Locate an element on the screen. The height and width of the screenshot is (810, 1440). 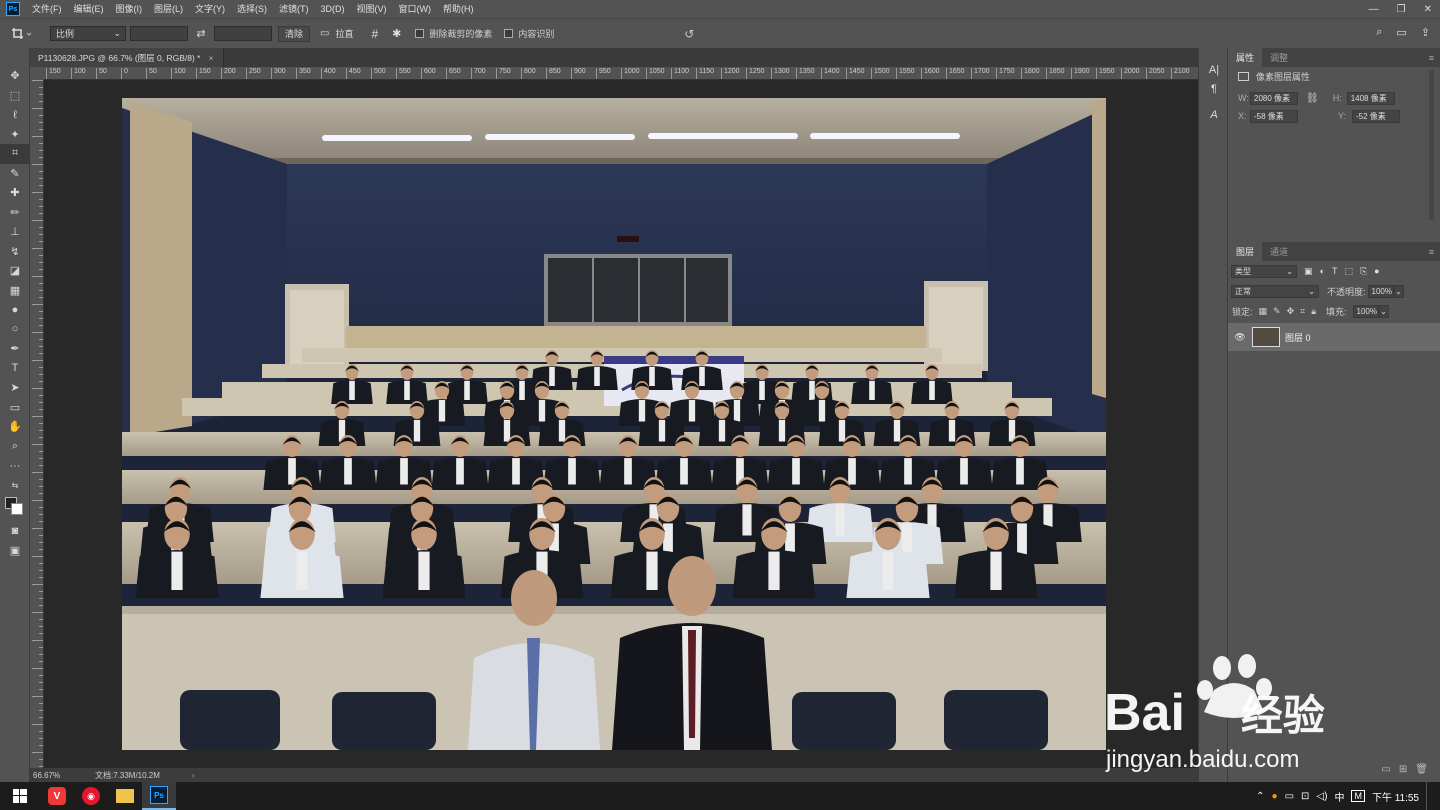
ime-mode-icon: M is located at coordinates (1358, 796).